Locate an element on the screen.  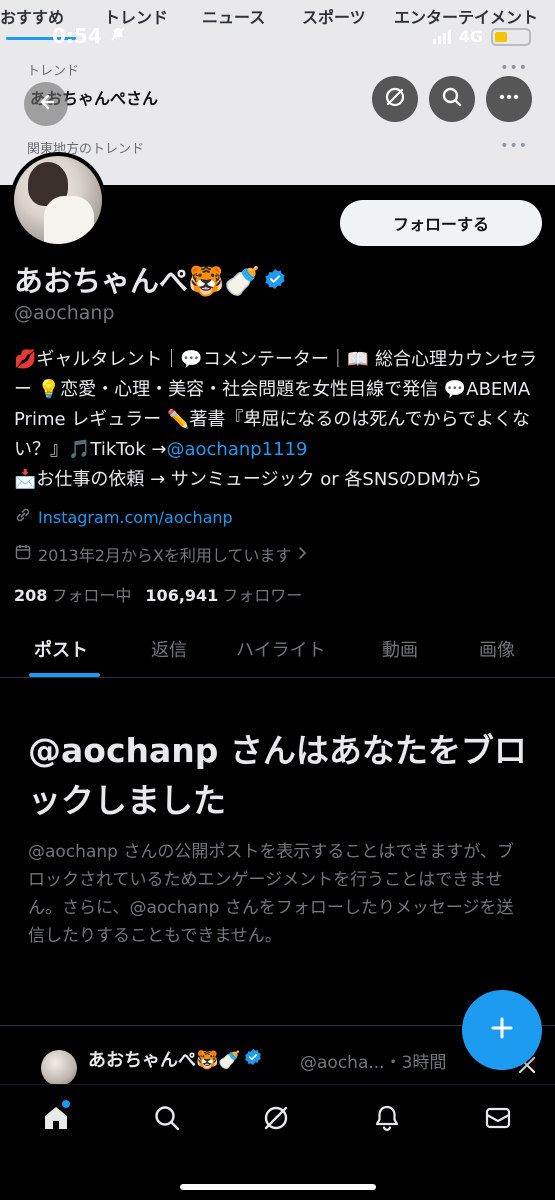
calendar-icon is located at coordinates (23, 554).